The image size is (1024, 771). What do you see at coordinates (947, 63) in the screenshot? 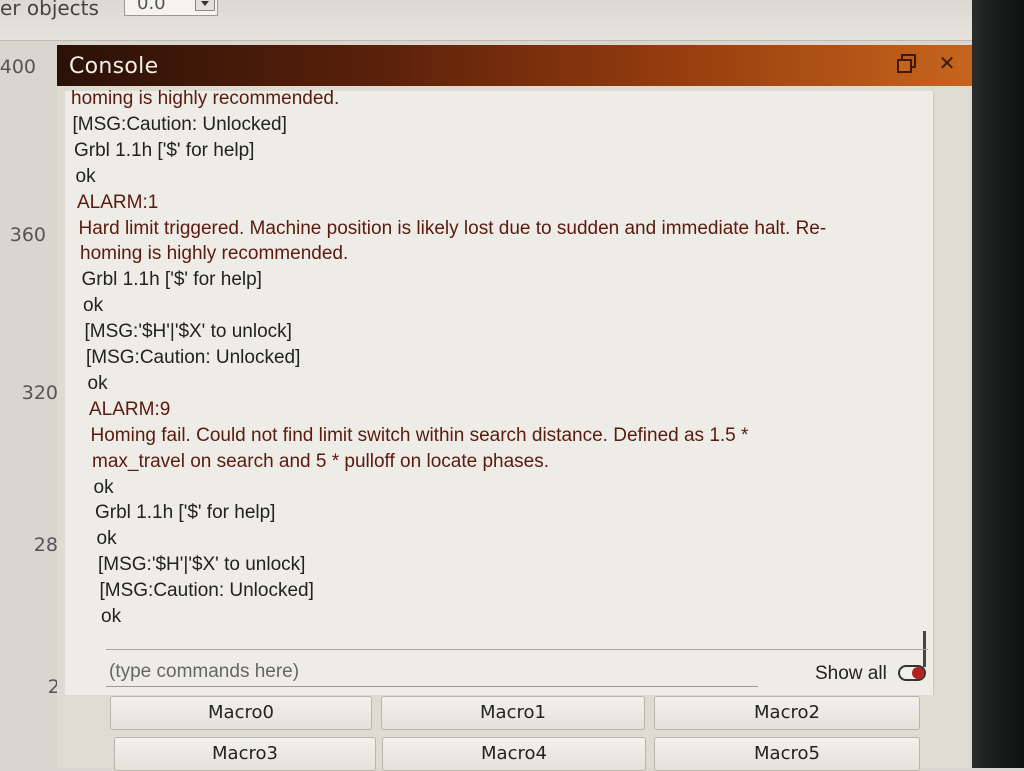
I see `close-icon: ✕` at bounding box center [947, 63].